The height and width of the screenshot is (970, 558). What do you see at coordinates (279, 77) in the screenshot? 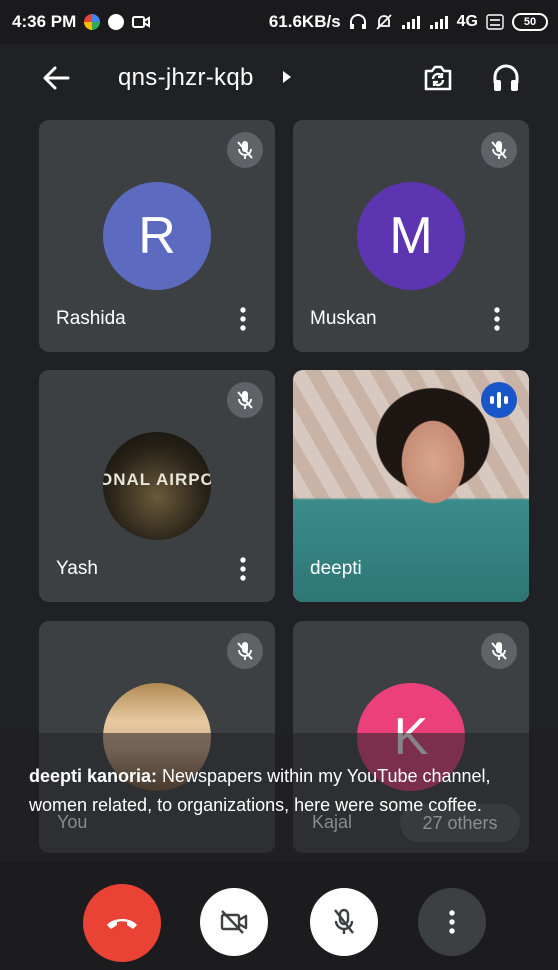
I see `top-bar: qns-jhzr-kqb` at bounding box center [279, 77].